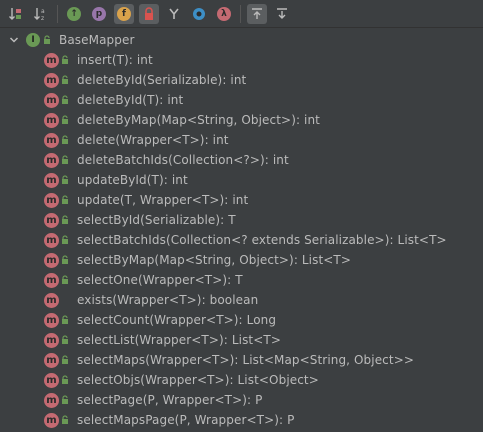  I want to click on show-lambdas-button, so click(174, 14).